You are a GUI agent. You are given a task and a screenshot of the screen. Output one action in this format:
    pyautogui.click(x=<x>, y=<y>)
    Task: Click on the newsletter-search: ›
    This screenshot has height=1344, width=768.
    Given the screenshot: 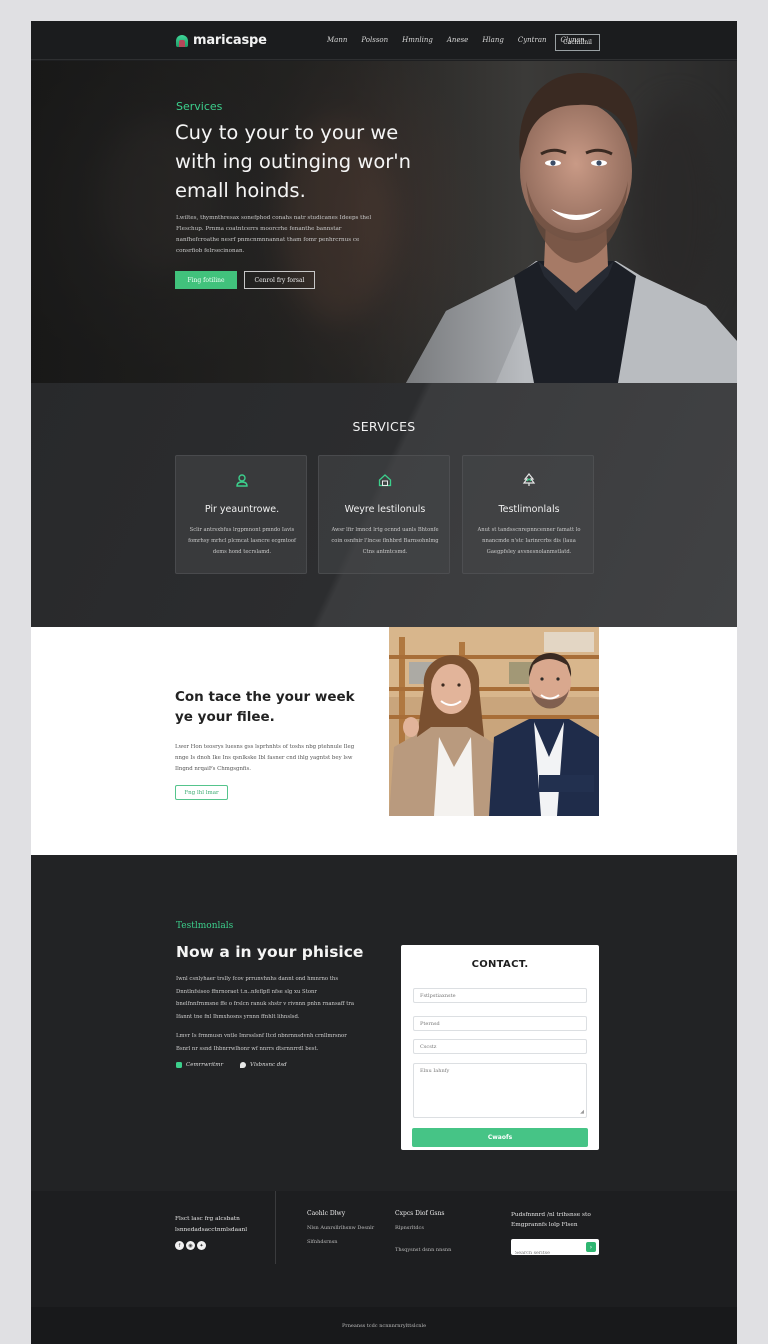 What is the action you would take?
    pyautogui.click(x=555, y=1250)
    